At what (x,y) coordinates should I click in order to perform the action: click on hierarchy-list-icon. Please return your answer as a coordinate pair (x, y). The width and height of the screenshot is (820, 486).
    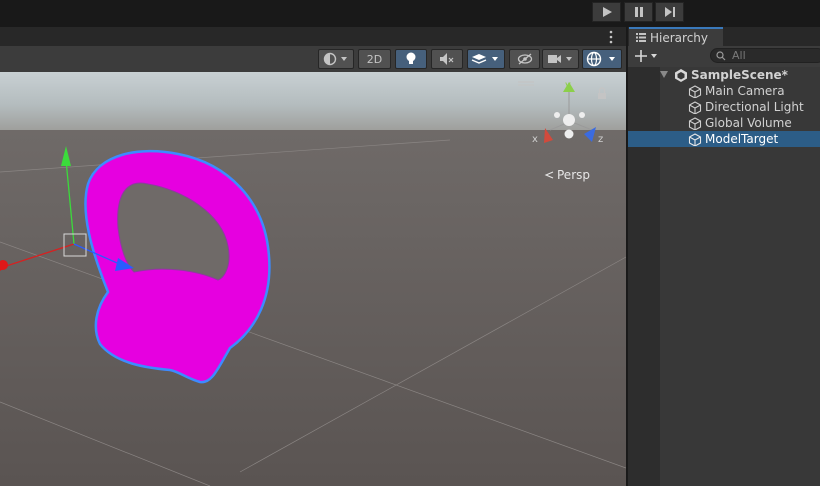
    Looking at the image, I should click on (641, 37).